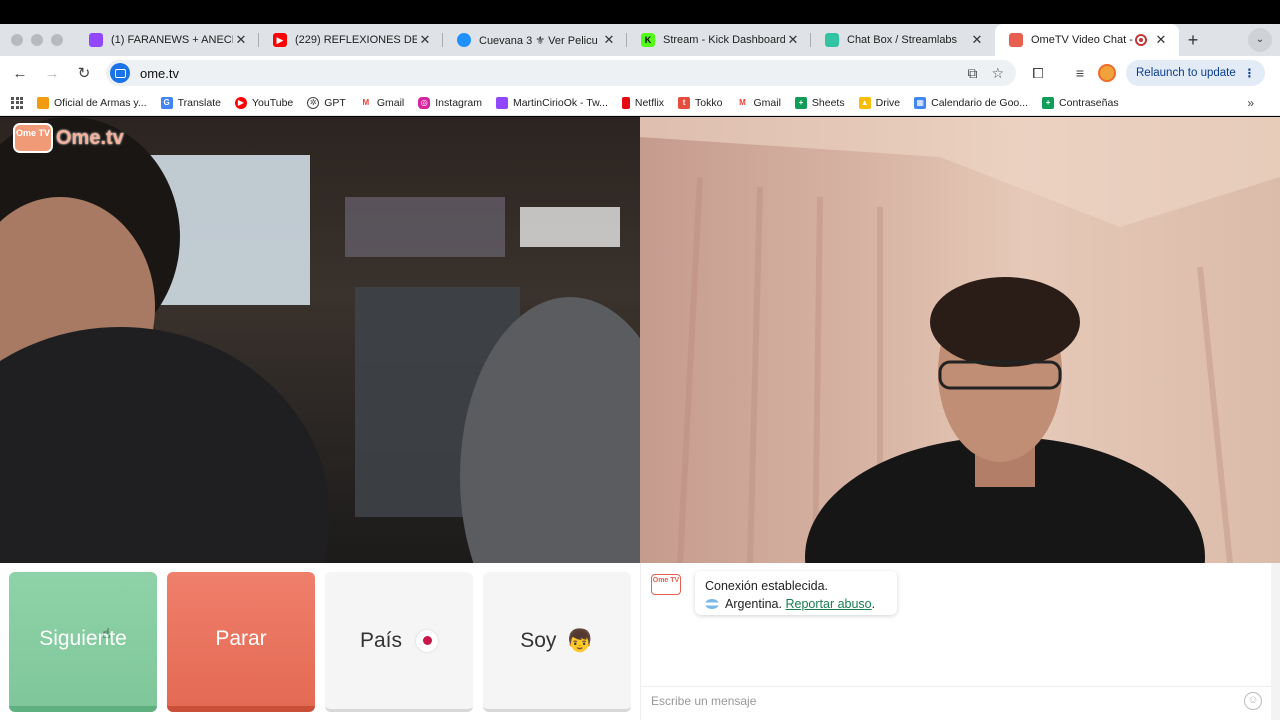 The height and width of the screenshot is (720, 1280). I want to click on tab-ometv: OmeTV Video Chat - ✕, so click(1087, 40).